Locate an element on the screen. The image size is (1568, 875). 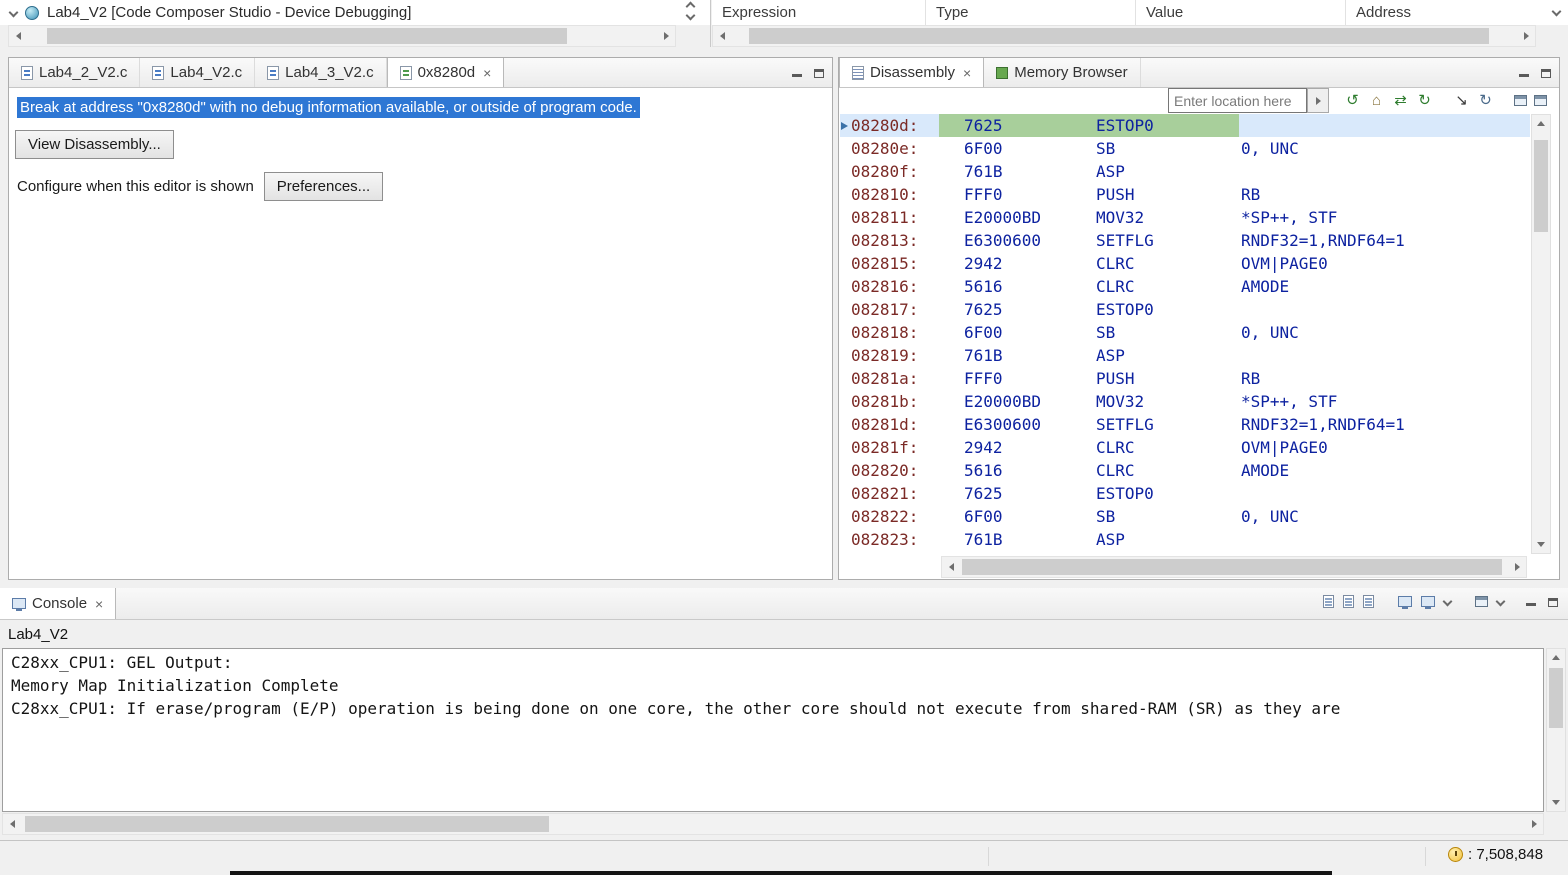
editor-tab-lab4-v2: Lab4_V2.c is located at coordinates (198, 72).